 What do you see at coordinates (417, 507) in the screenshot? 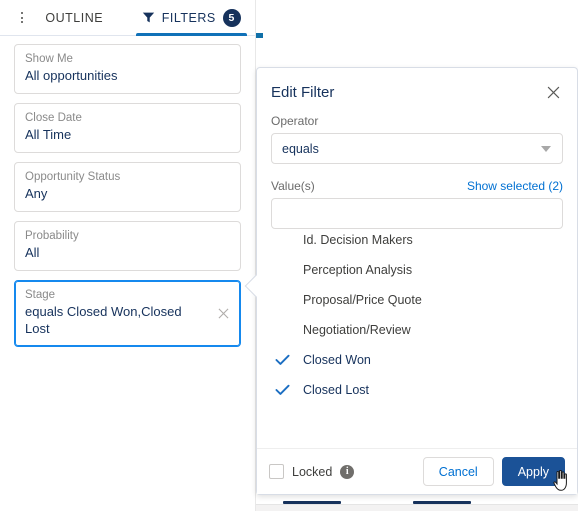
I see `background-bottom-band` at bounding box center [417, 507].